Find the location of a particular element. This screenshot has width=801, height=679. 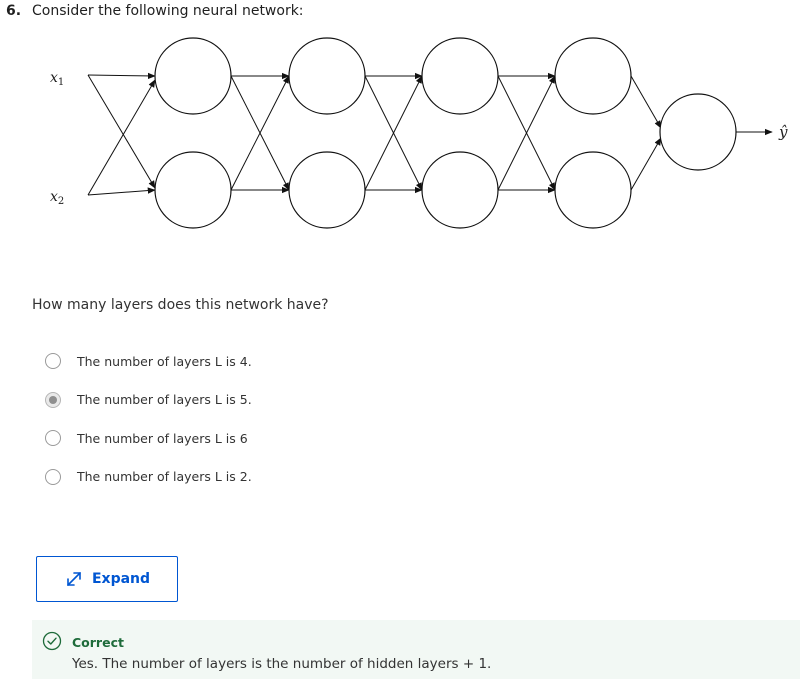

option-label: The number of layers L is 2. is located at coordinates (164, 476).